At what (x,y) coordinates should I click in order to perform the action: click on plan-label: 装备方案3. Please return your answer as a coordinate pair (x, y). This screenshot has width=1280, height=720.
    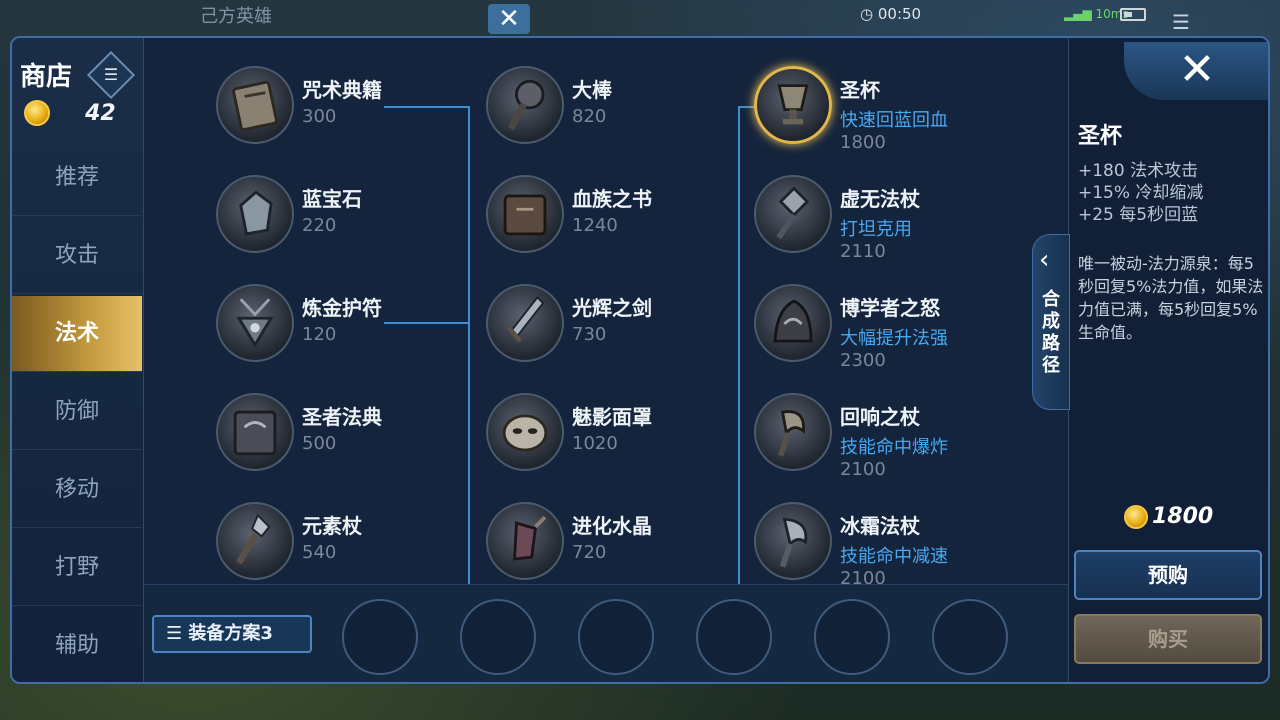
    Looking at the image, I should click on (230, 633).